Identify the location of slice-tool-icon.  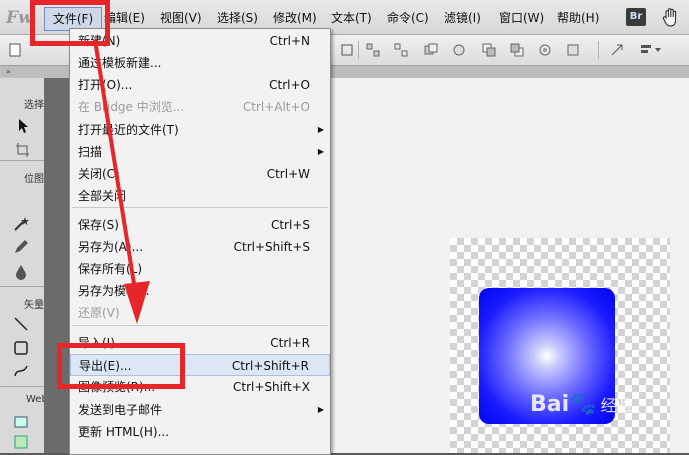
(21, 442).